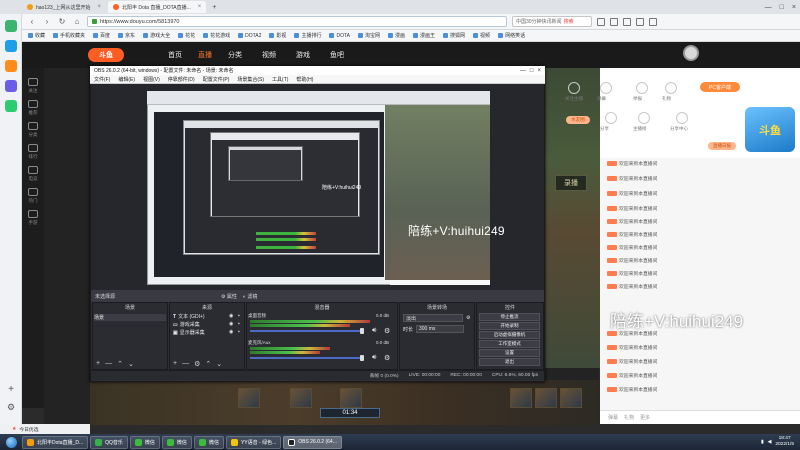  What do you see at coordinates (433, 318) in the screenshot?
I see `transition-select: 淡出` at bounding box center [433, 318].